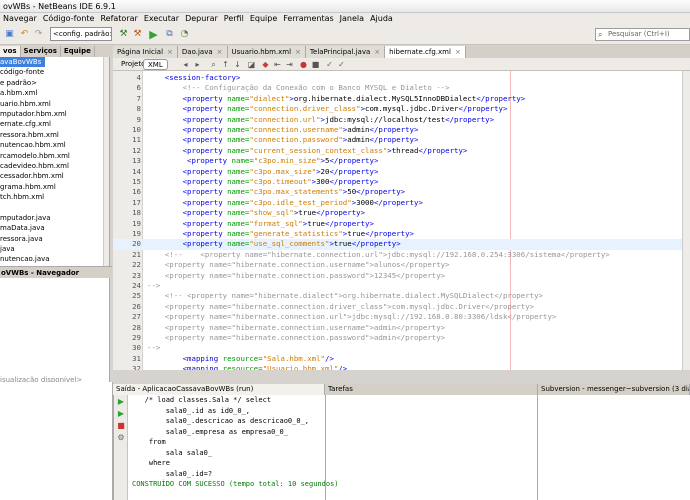 The width and height of the screenshot is (690, 500). What do you see at coordinates (54, 83) in the screenshot?
I see `tree-node: e padrão>` at bounding box center [54, 83].